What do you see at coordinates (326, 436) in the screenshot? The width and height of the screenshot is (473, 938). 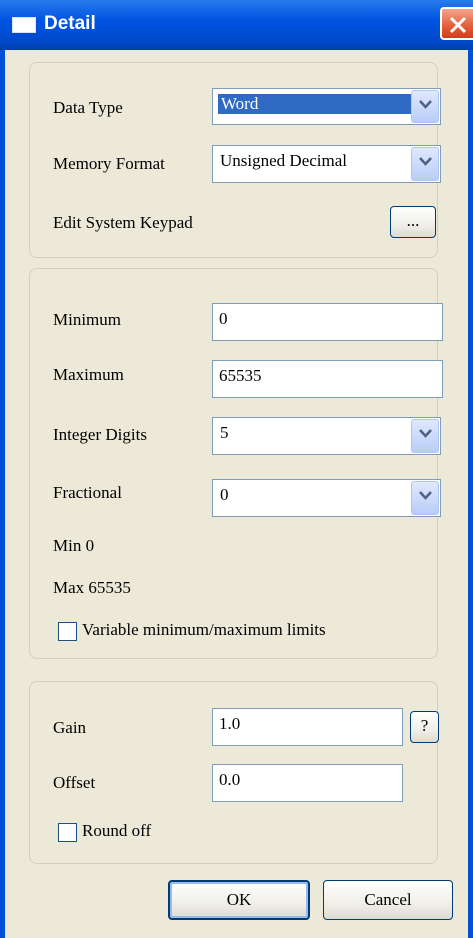 I see `integer-digits-select: 5` at bounding box center [326, 436].